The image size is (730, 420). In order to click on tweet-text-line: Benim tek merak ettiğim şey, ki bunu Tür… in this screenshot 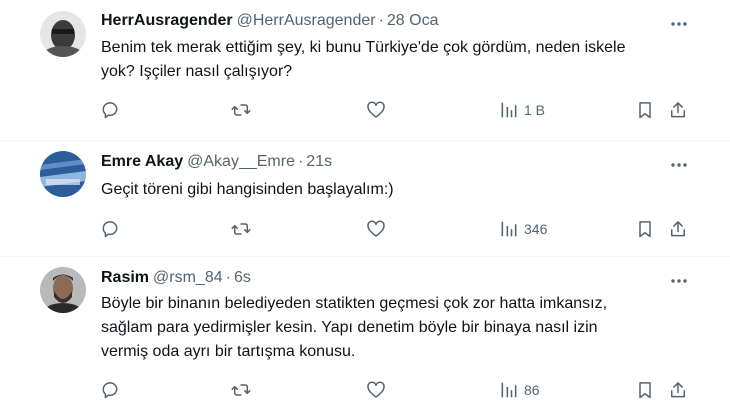, I will do `click(363, 47)`.